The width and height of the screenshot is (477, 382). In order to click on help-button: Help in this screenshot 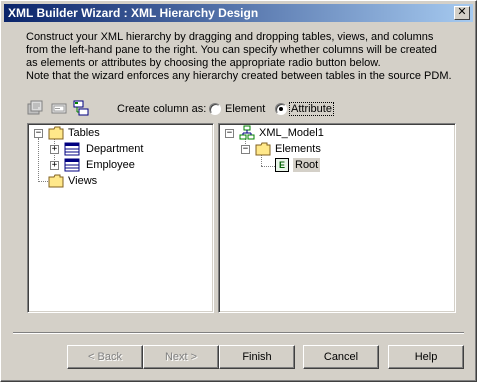, I will do `click(426, 357)`.